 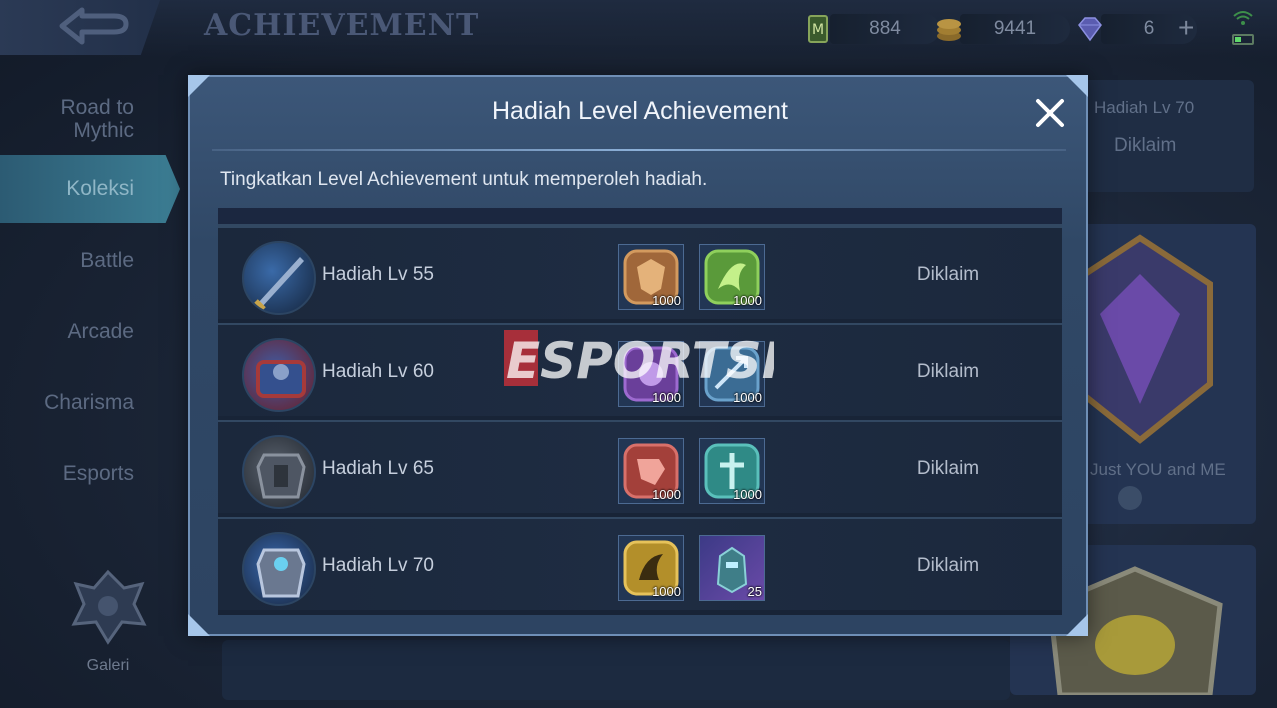 I want to click on reward-row: Hadiah Lv 60 1000 1000 Diklaim, so click(x=640, y=369).